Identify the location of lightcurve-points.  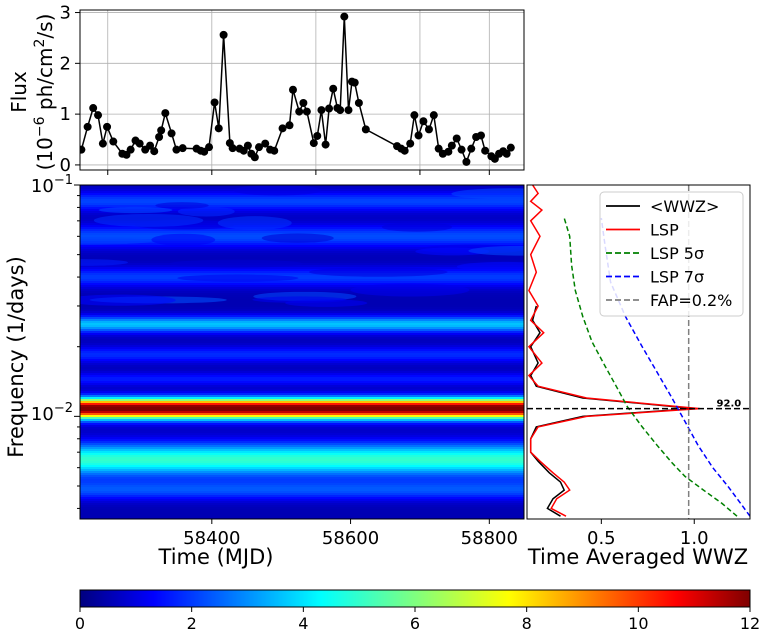
(297, 89).